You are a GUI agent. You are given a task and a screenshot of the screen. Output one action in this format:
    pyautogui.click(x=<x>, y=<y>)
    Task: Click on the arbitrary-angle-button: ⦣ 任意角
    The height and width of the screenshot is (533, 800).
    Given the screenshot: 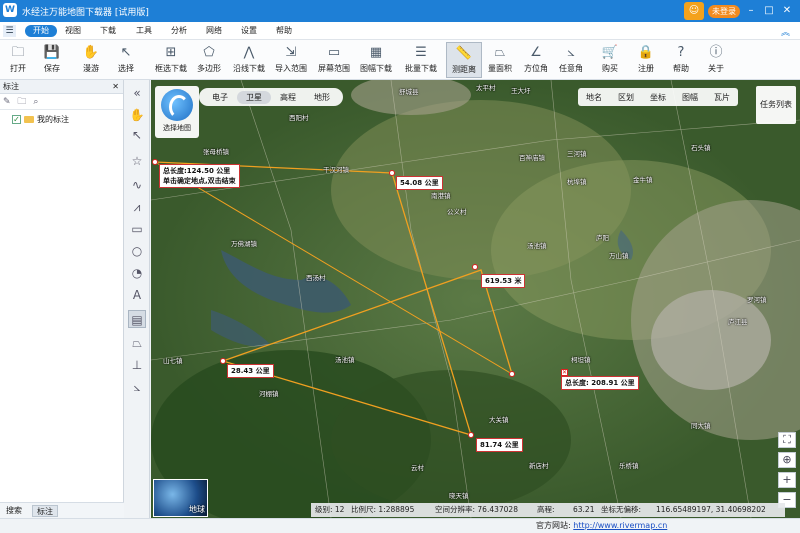 What is the action you would take?
    pyautogui.click(x=571, y=60)
    